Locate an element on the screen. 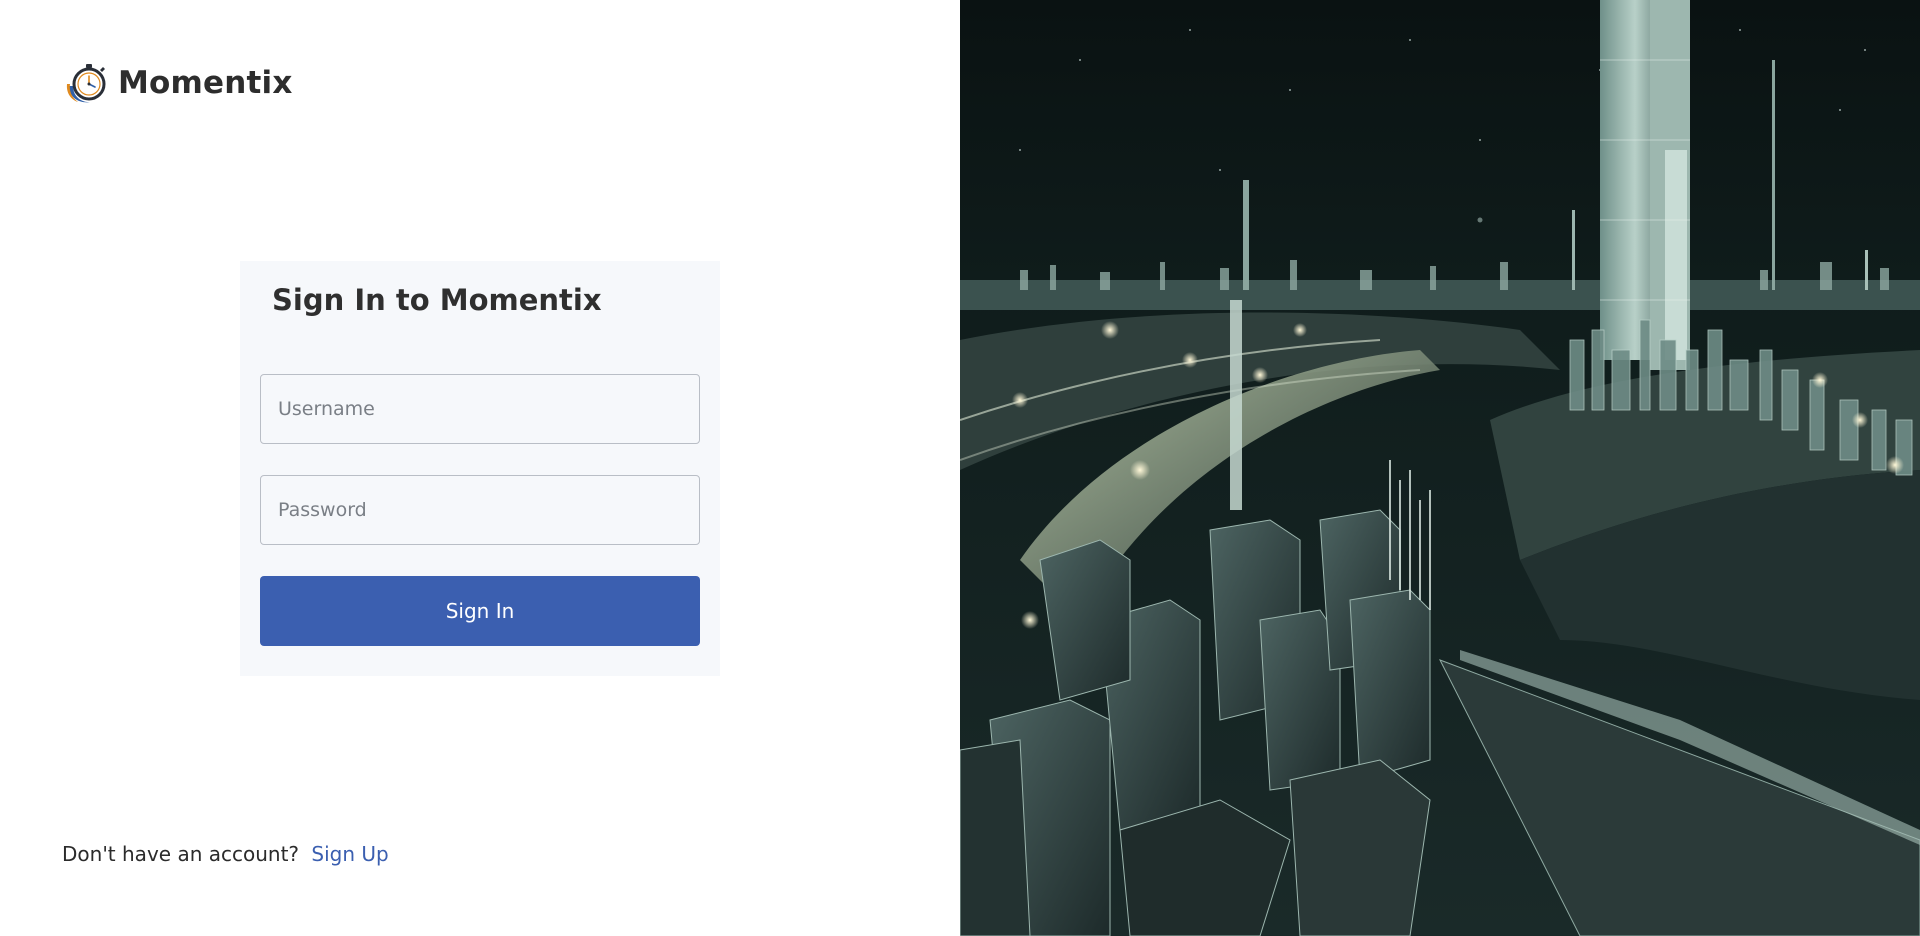  signup-prompt-text: Don't have an account? is located at coordinates (181, 854).